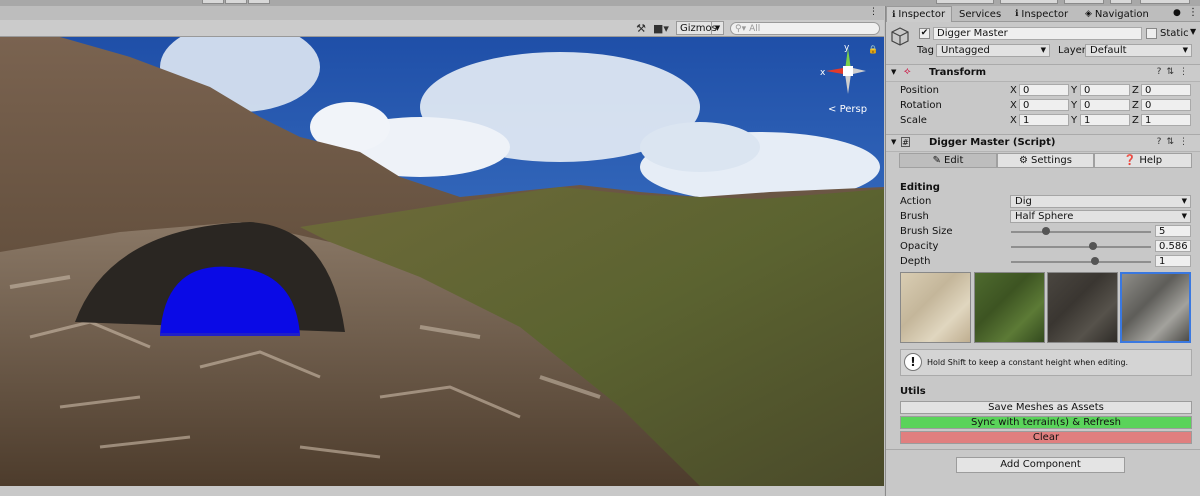 Image resolution: width=1200 pixels, height=496 pixels. What do you see at coordinates (935, 307) in the screenshot?
I see `texture-swatch-sand` at bounding box center [935, 307].